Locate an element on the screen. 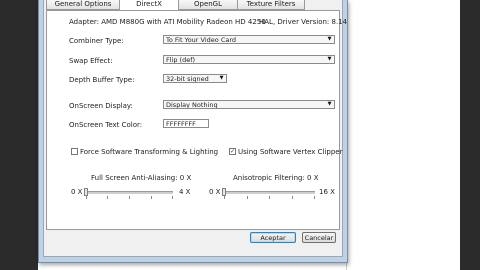 The width and height of the screenshot is (480, 270). aniso-label: Anisotropic Filtering: 0 X is located at coordinates (276, 178).